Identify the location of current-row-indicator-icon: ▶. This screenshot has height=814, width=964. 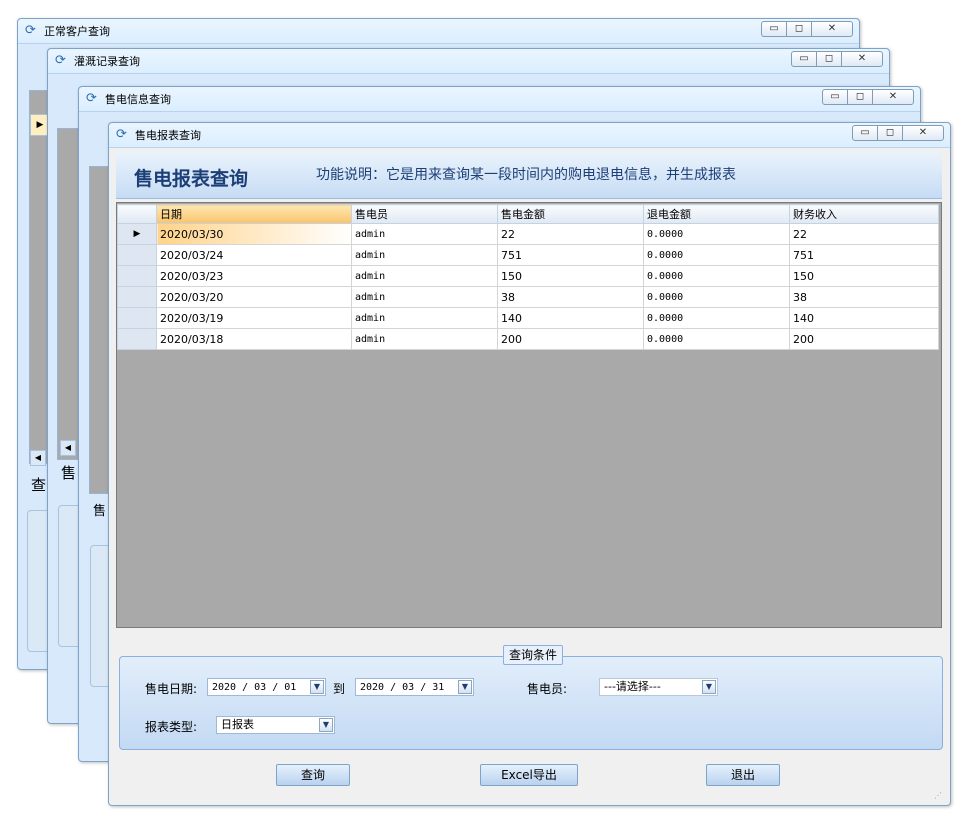
(137, 234).